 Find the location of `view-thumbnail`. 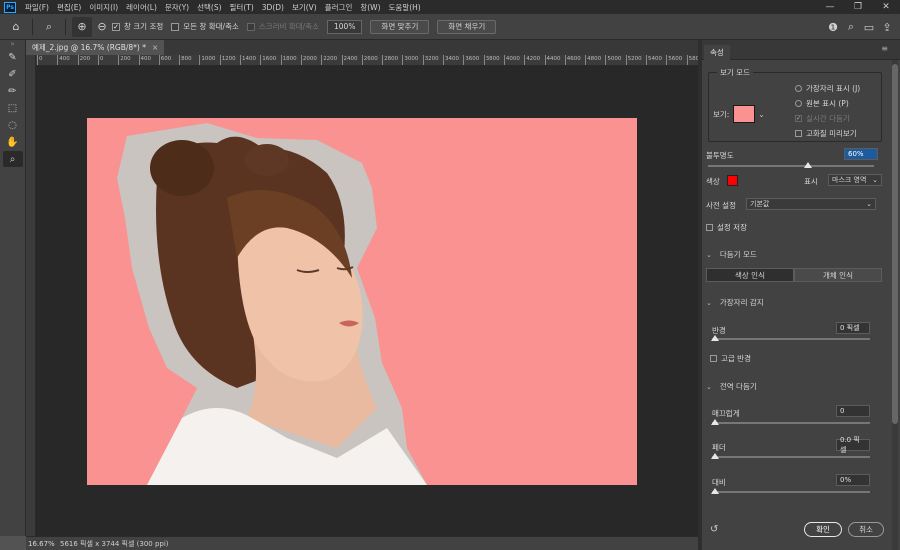

view-thumbnail is located at coordinates (744, 114).